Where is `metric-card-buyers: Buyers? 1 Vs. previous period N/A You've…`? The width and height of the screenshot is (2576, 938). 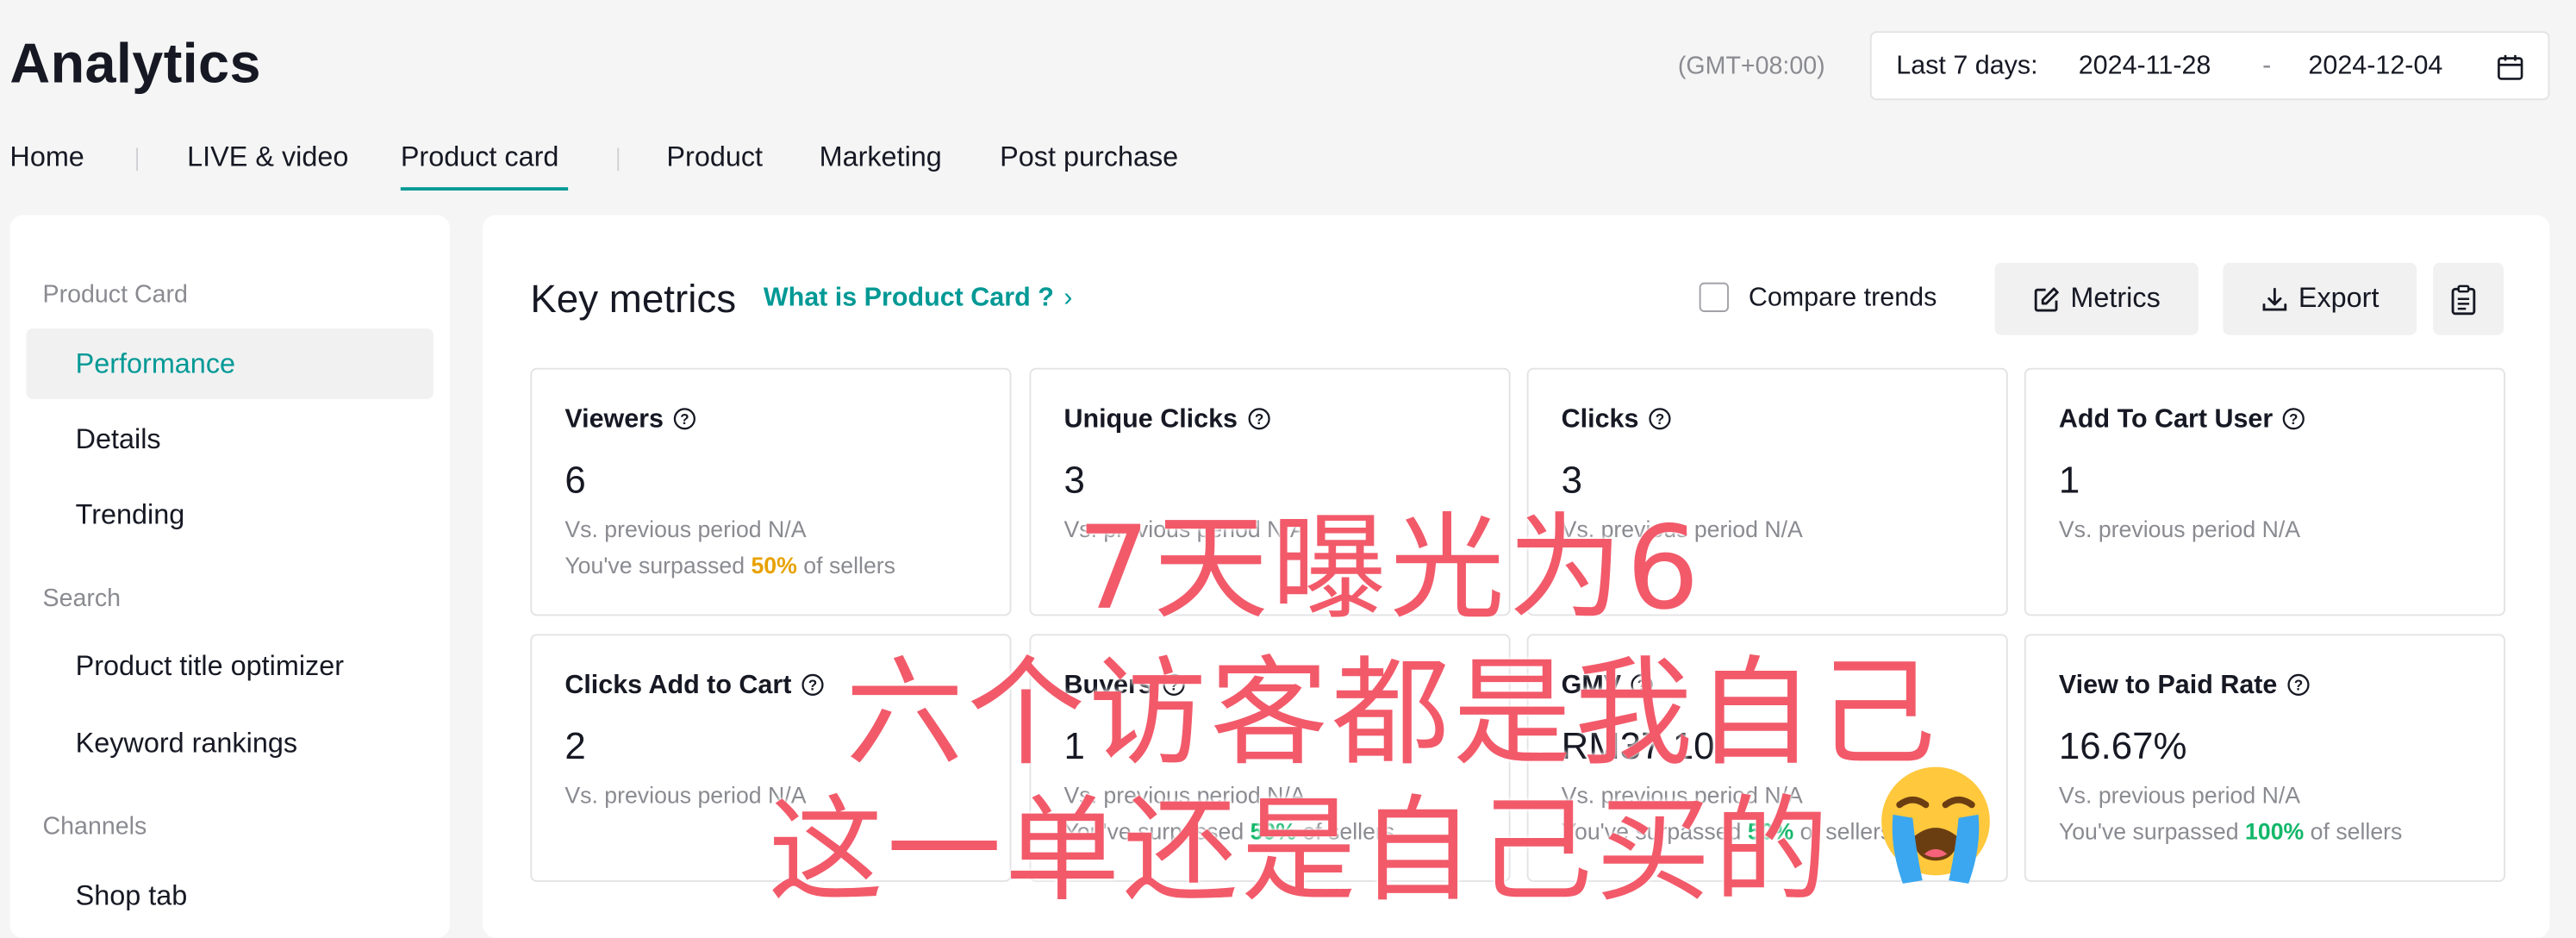 metric-card-buyers: Buyers? 1 Vs. previous period N/A You've… is located at coordinates (1270, 758).